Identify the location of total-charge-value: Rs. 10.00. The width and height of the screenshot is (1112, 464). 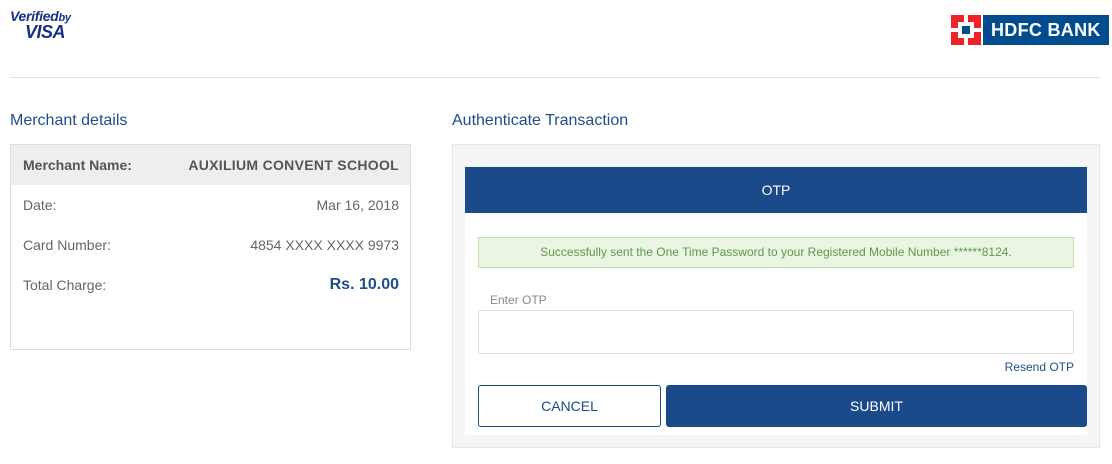
(364, 284).